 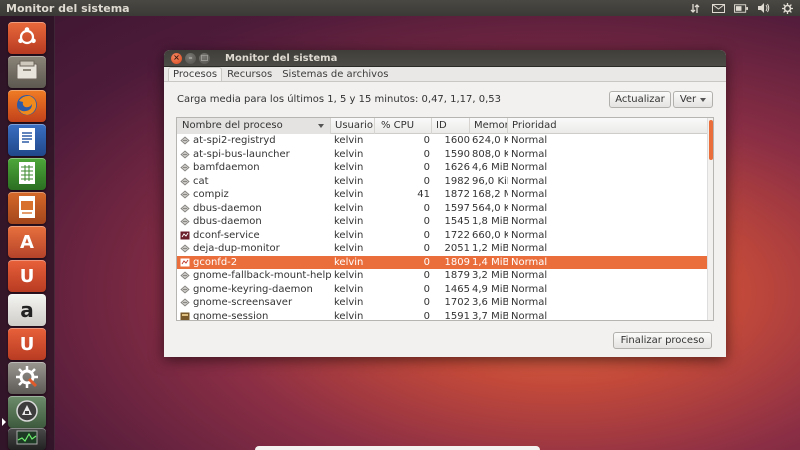 I want to click on process-name: dbus-daemon, so click(x=227, y=208).